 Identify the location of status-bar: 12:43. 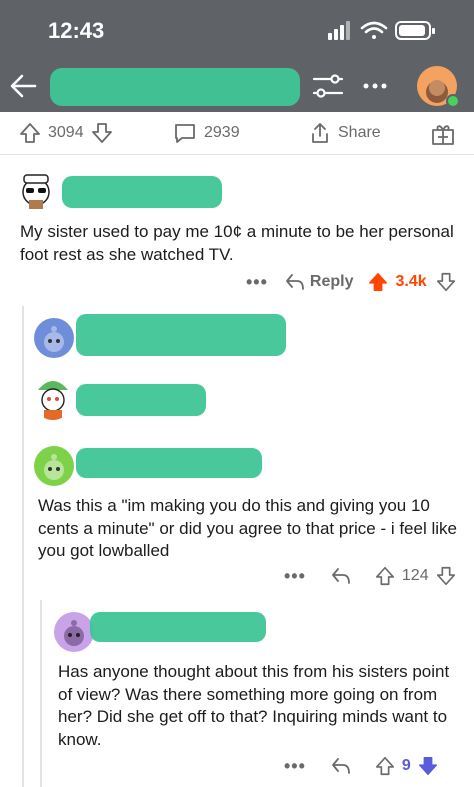
(237, 31).